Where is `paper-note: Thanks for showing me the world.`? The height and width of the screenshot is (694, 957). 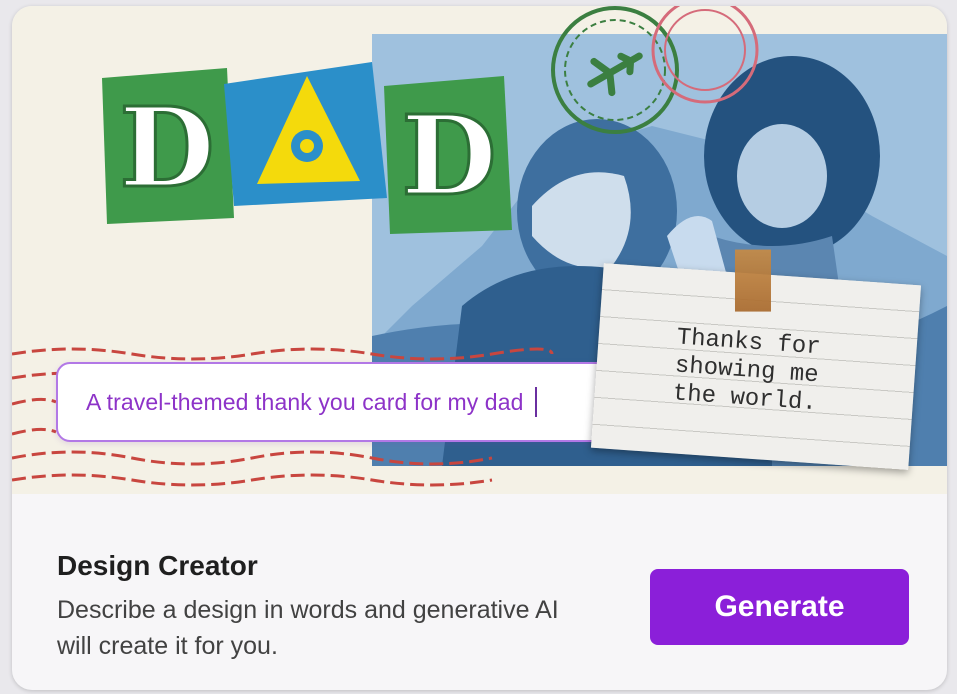 paper-note: Thanks for showing me the world. is located at coordinates (756, 359).